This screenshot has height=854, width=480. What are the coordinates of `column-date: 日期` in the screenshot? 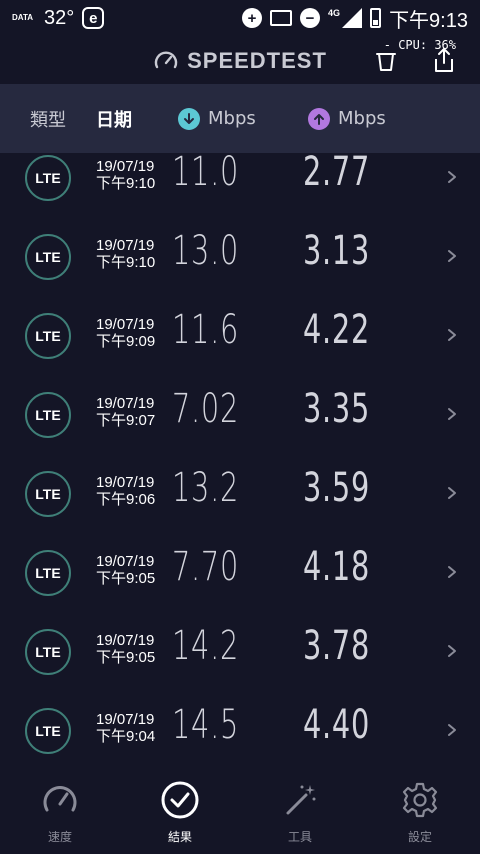 It's located at (114, 119).